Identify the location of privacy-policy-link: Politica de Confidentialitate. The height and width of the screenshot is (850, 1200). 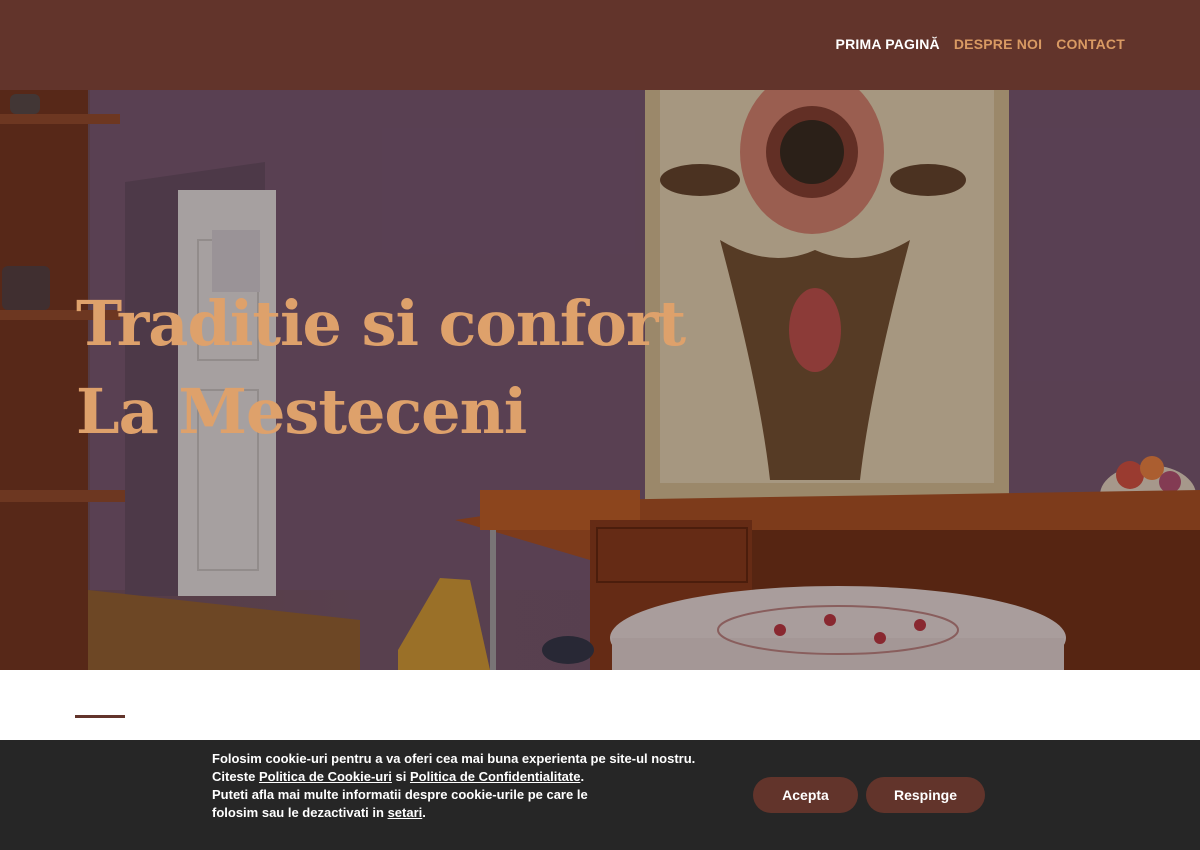
(495, 776).